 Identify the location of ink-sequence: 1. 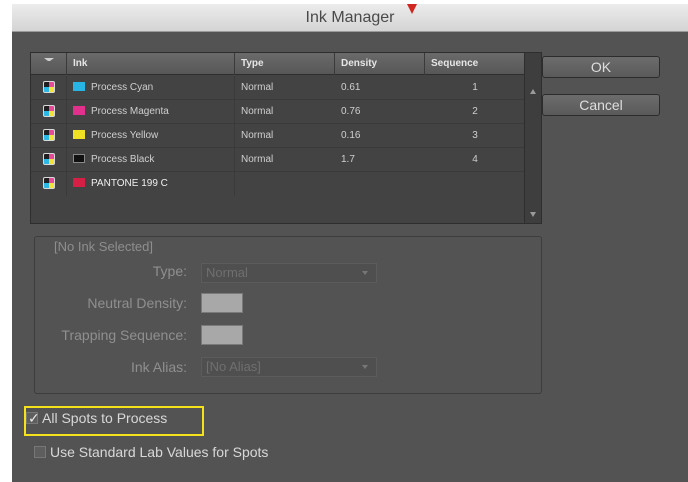
(475, 87).